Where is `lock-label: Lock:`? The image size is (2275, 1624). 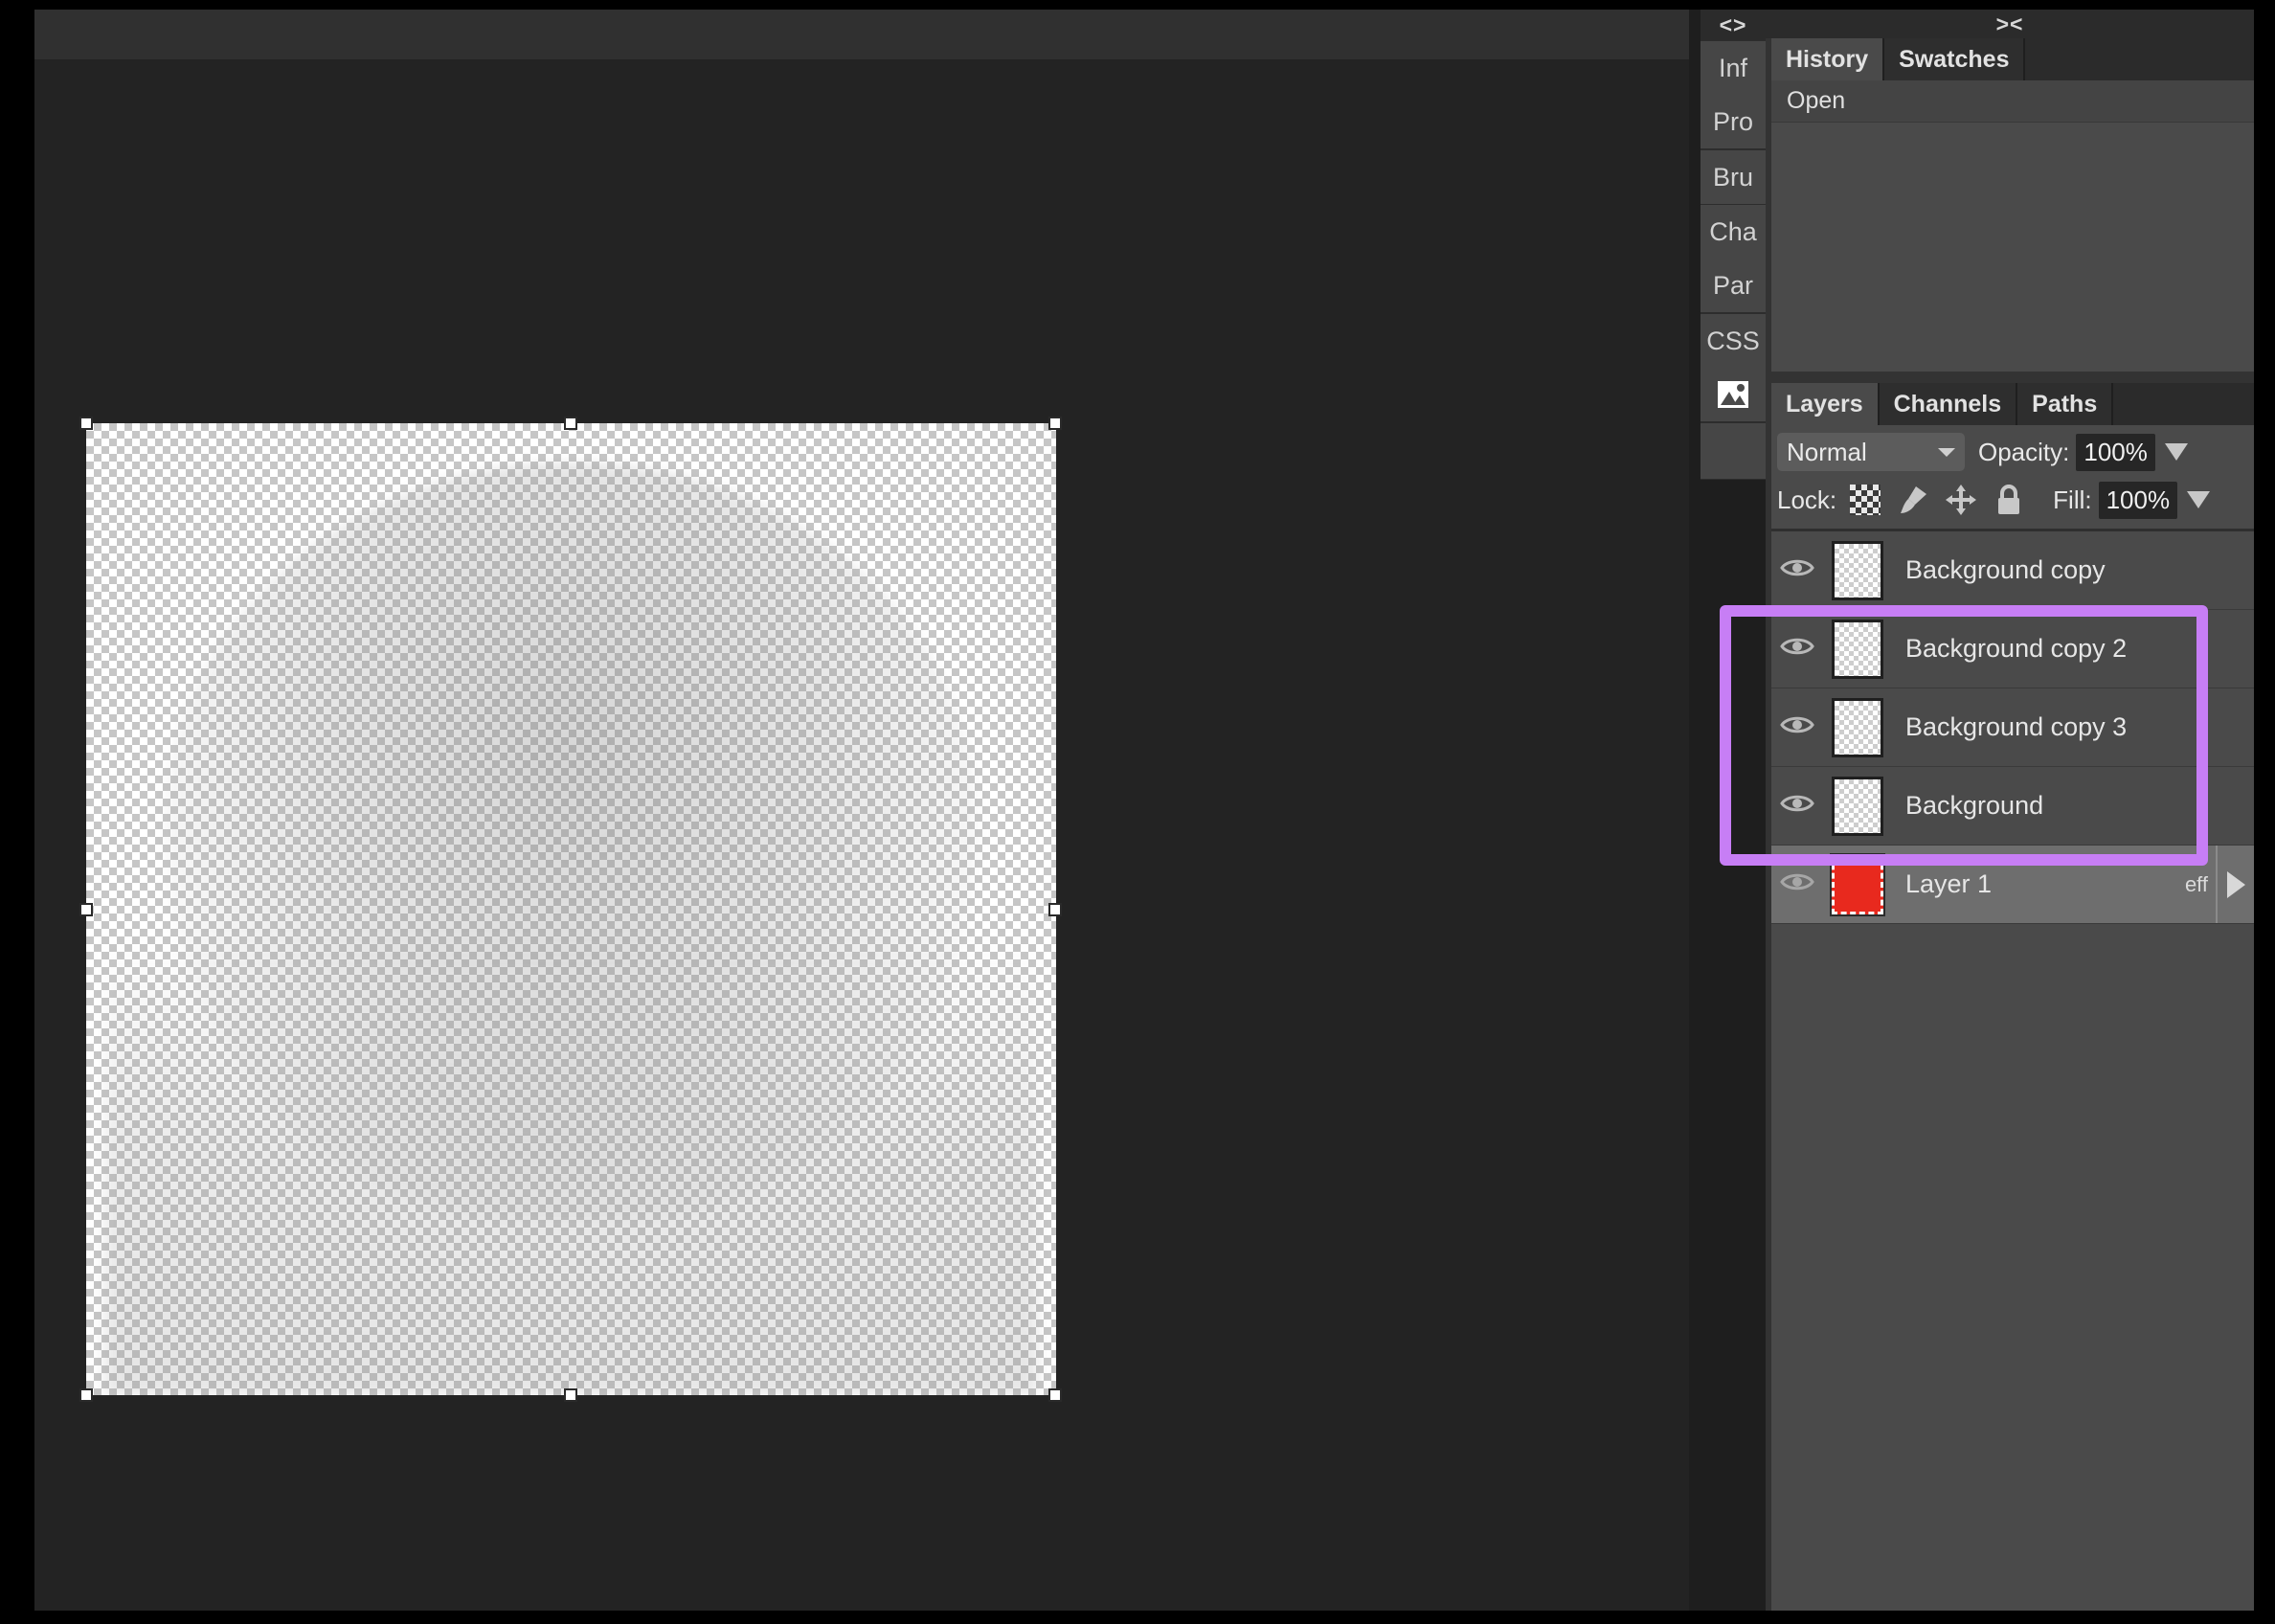 lock-label: Lock: is located at coordinates (1807, 499).